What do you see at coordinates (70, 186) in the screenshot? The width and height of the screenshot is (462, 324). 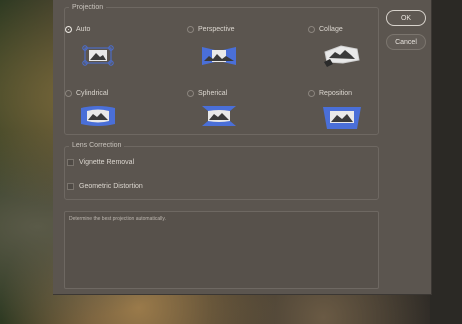 I see `geometric-checkbox` at bounding box center [70, 186].